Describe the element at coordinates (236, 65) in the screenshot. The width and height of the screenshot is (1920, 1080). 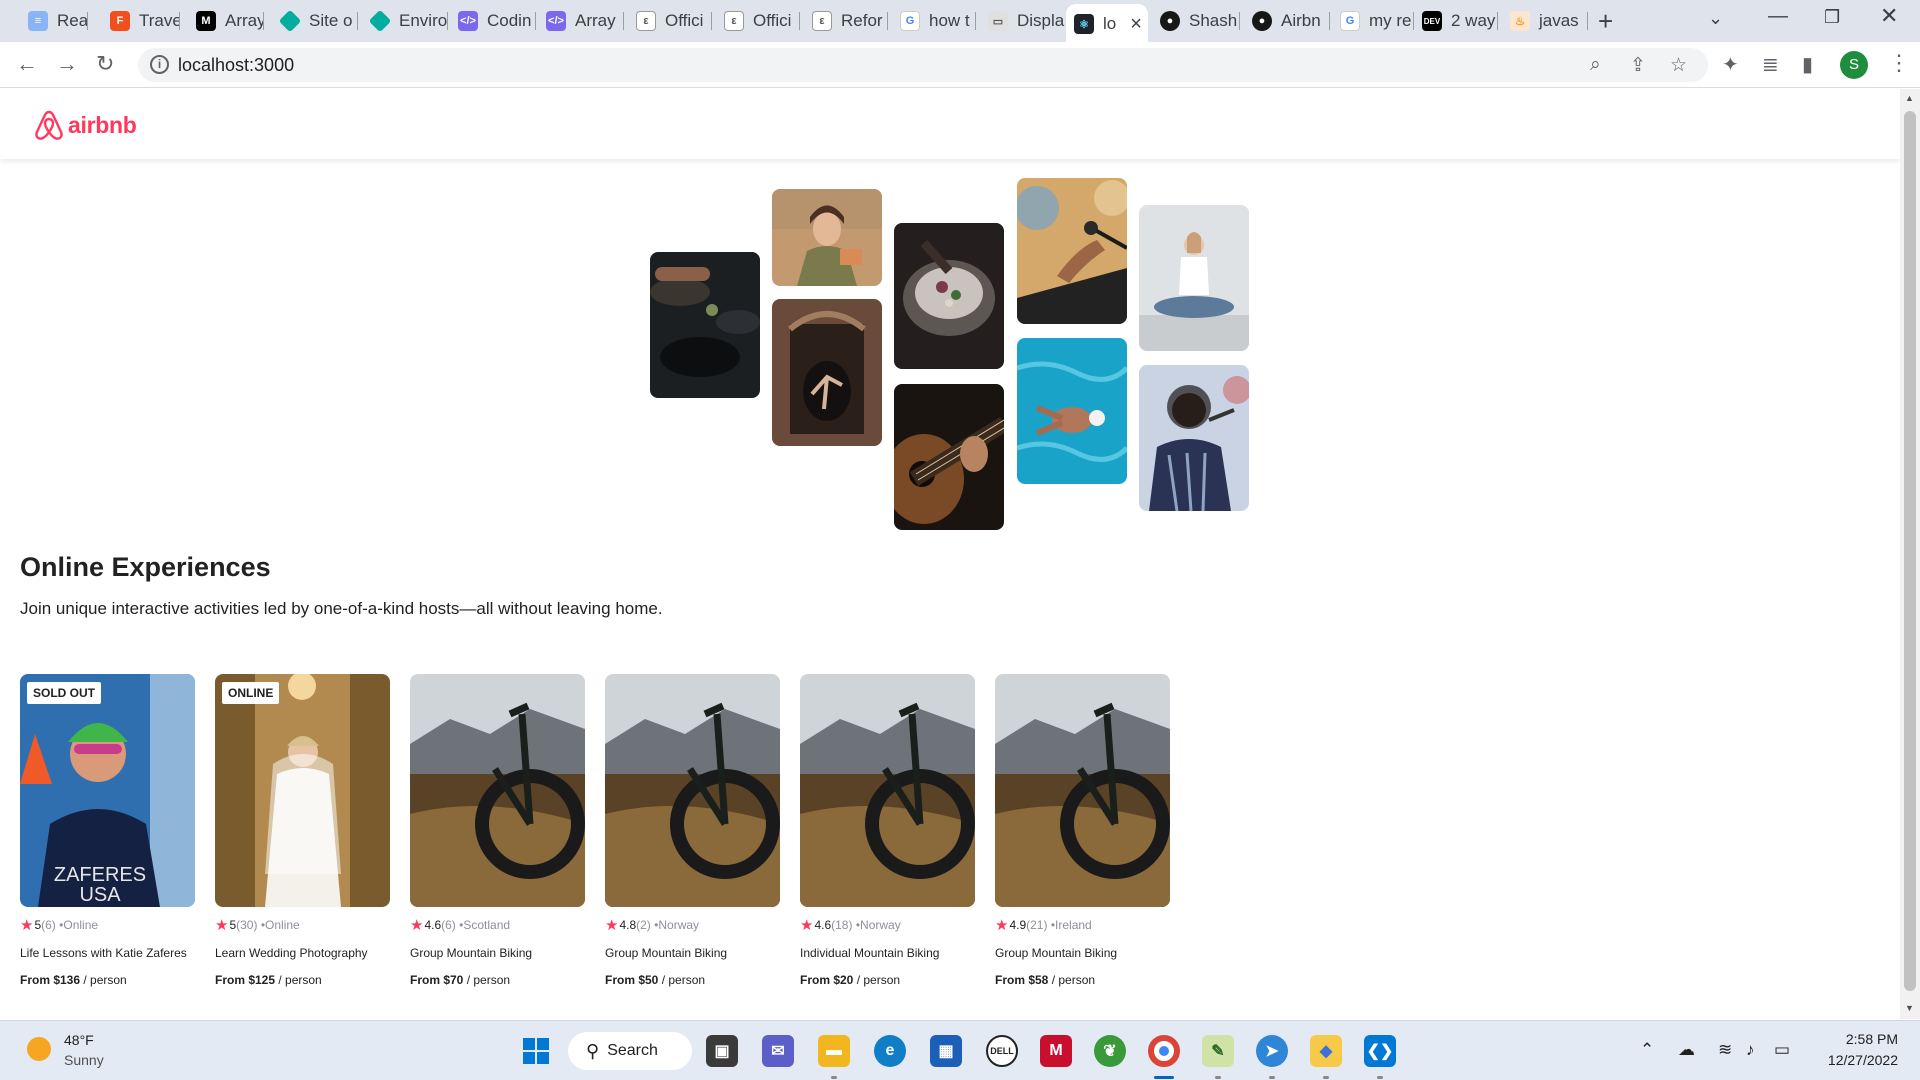
I see `address-url: localhost:3000` at that location.